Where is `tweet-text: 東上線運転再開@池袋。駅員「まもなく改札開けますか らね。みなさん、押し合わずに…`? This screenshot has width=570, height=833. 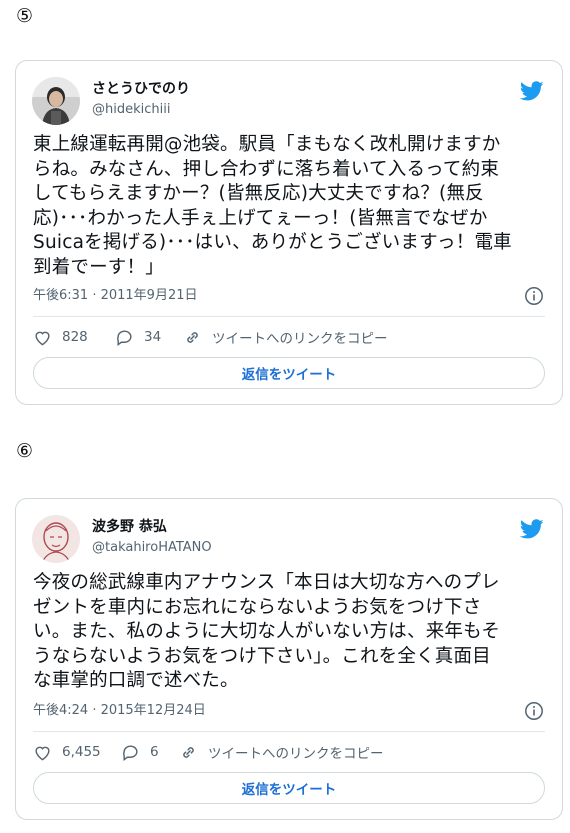 tweet-text: 東上線運転再開@池袋。駅員「まもなく改札開けますか らね。みなさん、押し合わずに… is located at coordinates (272, 206).